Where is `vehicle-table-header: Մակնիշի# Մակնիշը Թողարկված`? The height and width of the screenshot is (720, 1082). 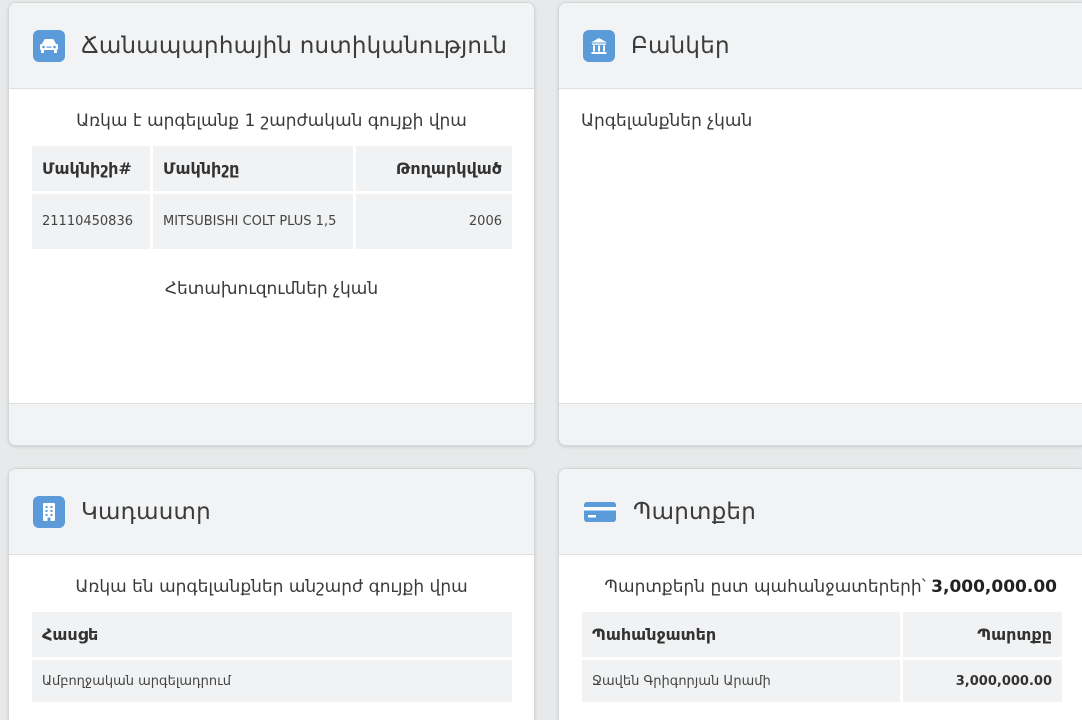 vehicle-table-header: Մակնիշի# Մակնիշը Թողարկված is located at coordinates (272, 168).